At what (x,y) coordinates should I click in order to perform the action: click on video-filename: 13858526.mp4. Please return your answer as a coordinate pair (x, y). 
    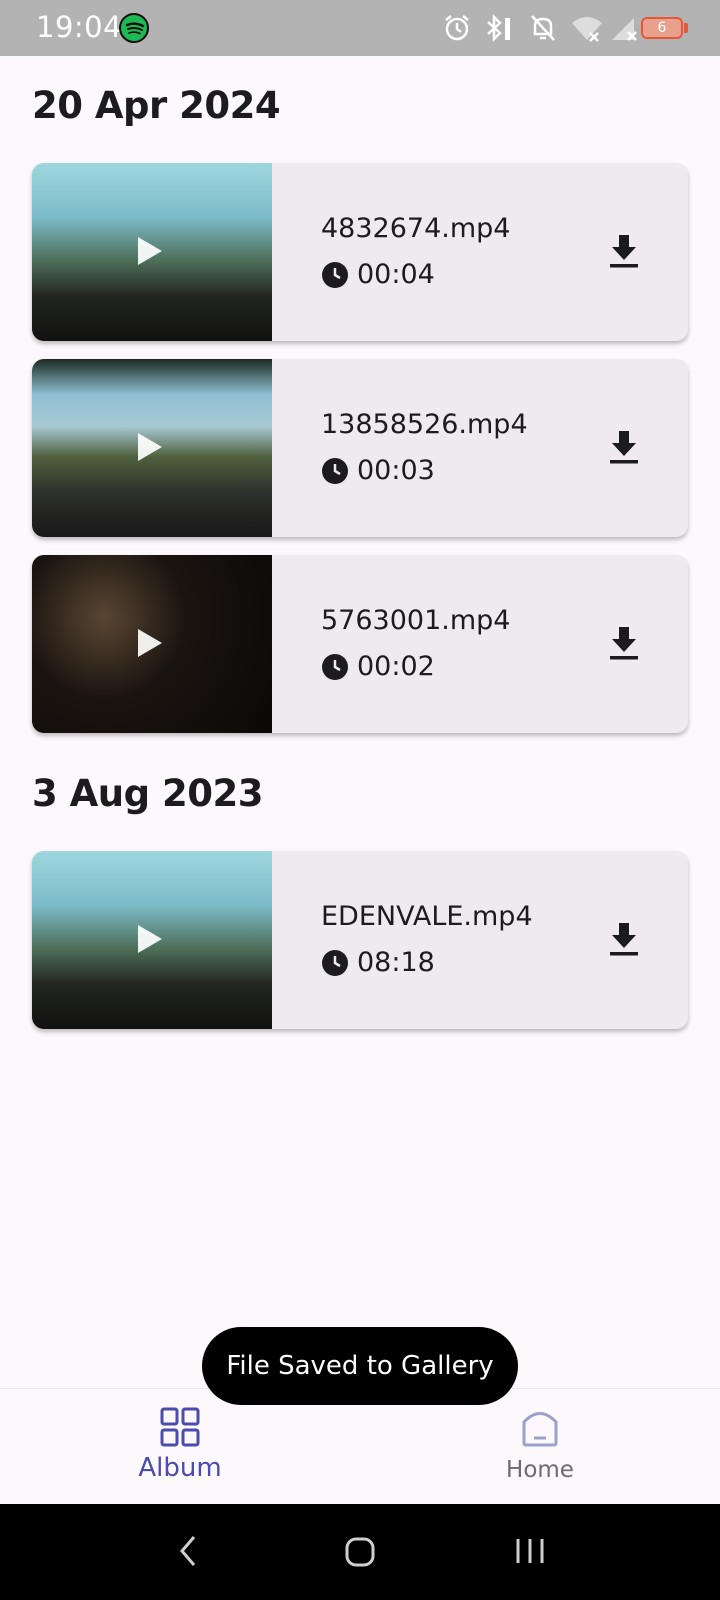
    Looking at the image, I should click on (424, 424).